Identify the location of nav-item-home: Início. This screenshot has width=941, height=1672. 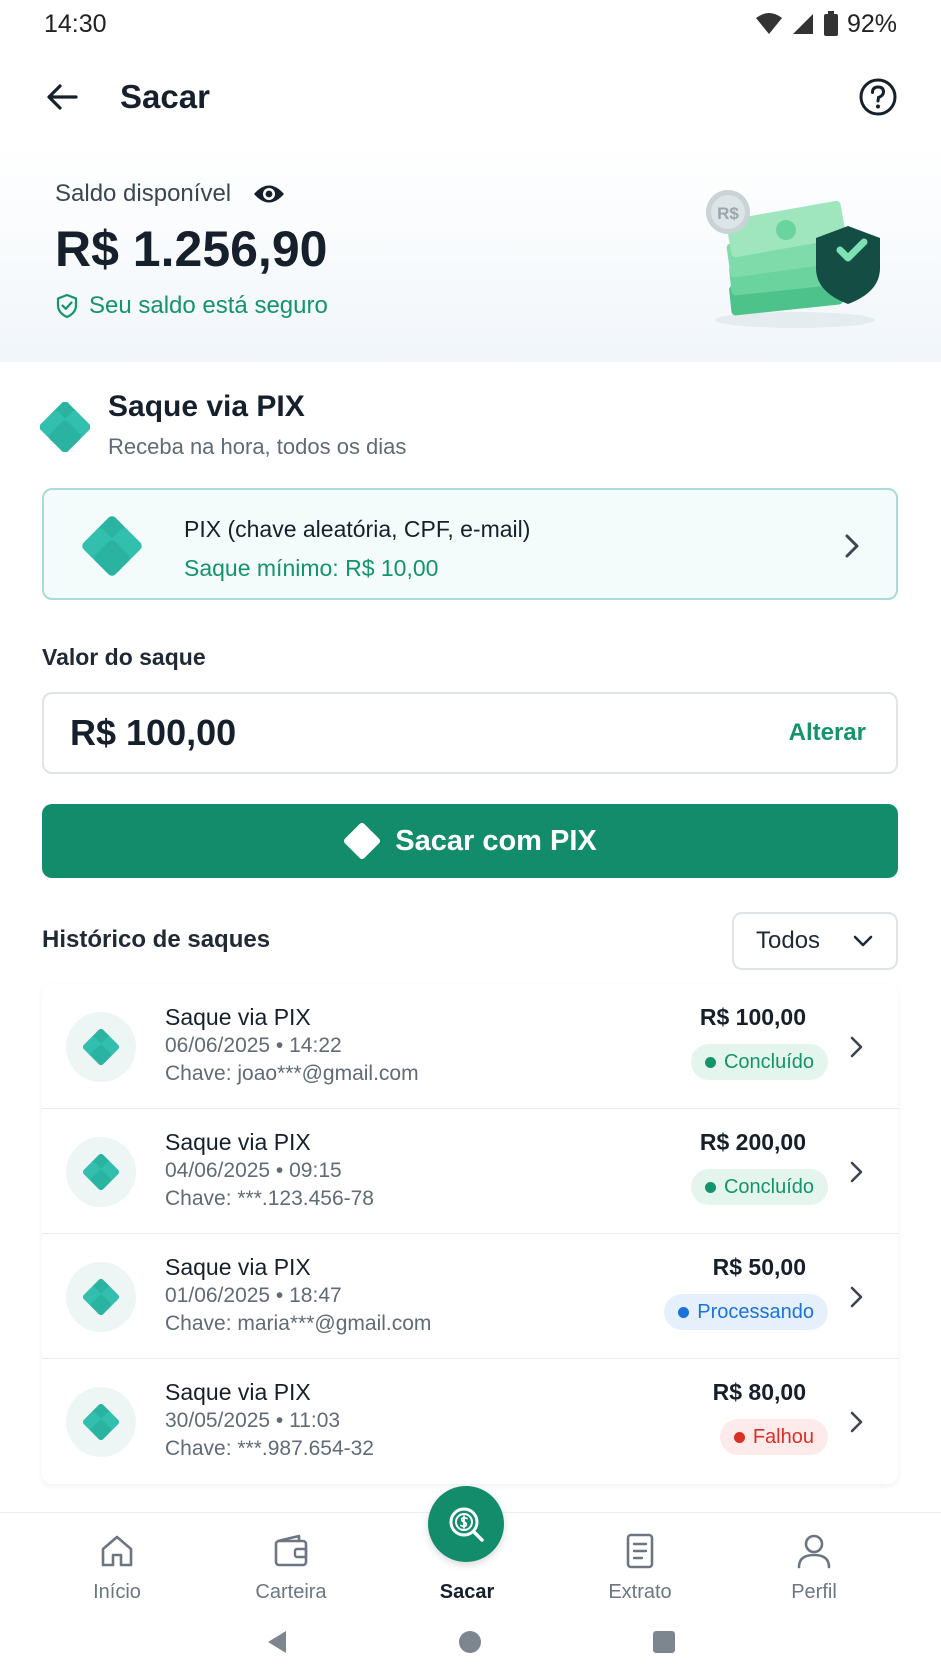
(117, 1563).